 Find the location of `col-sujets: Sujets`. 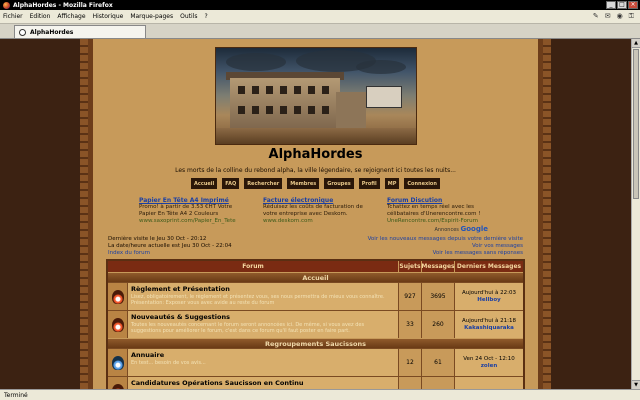

col-sujets: Sujets is located at coordinates (410, 266).